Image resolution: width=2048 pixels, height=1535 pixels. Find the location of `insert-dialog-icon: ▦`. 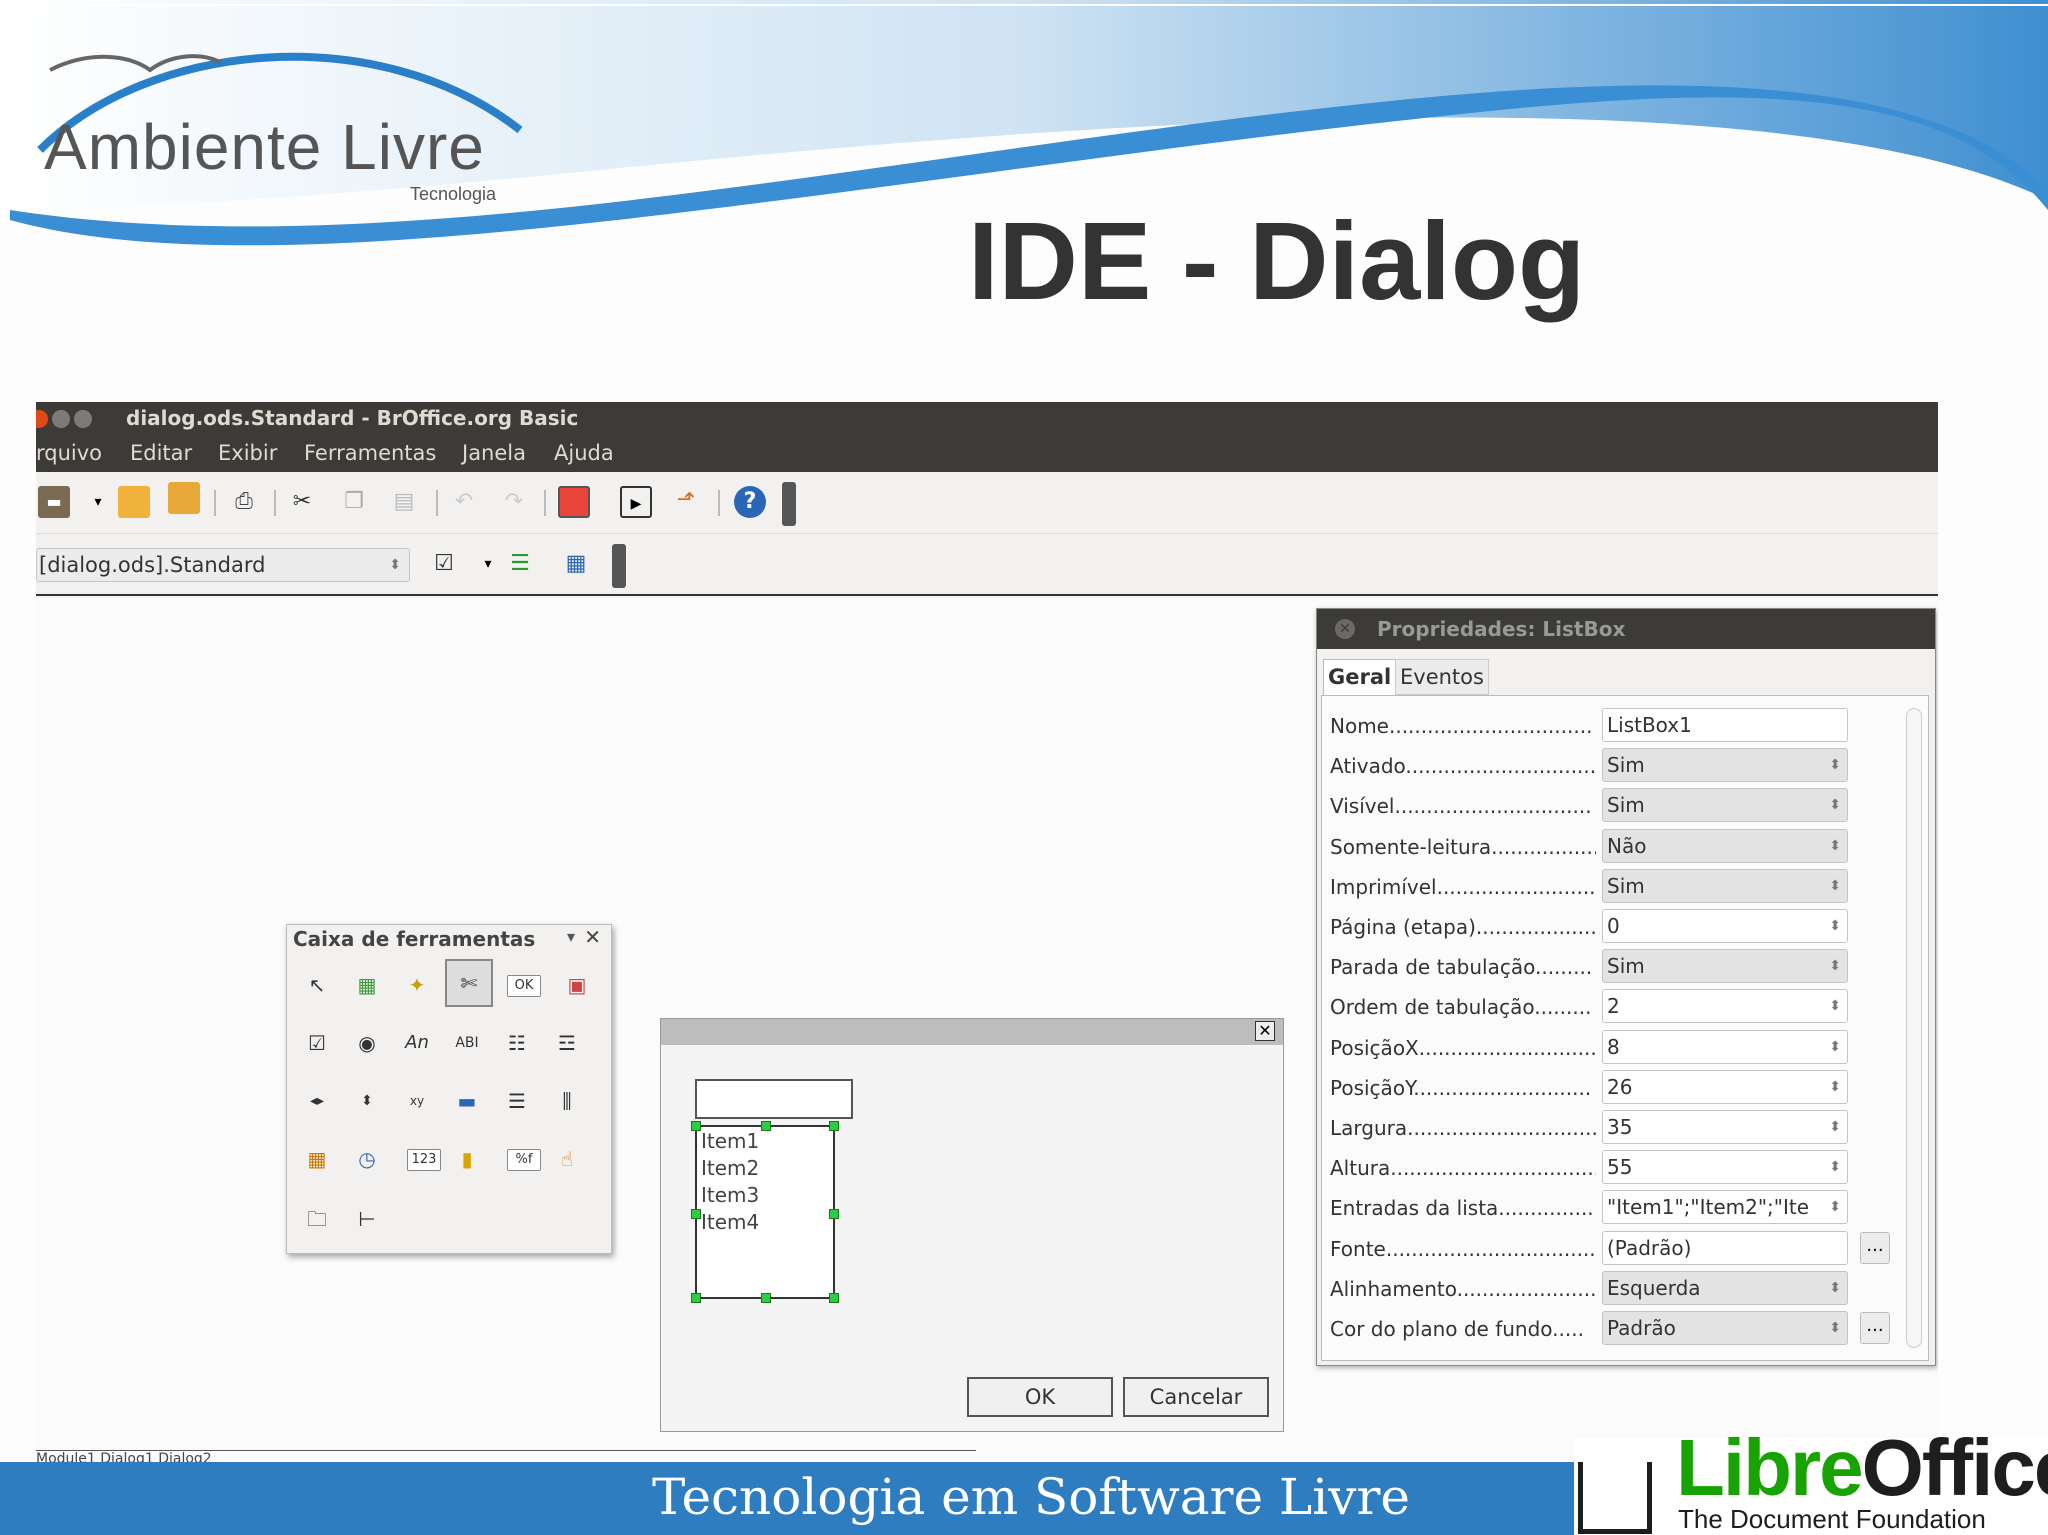

insert-dialog-icon: ▦ is located at coordinates (576, 564).